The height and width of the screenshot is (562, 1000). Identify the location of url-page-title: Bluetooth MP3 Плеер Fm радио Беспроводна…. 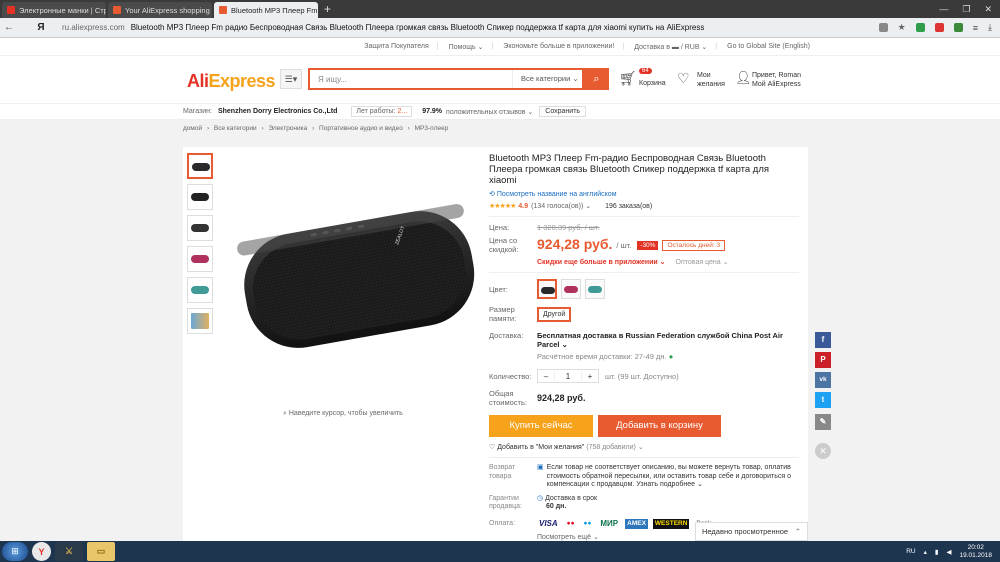
(417, 27).